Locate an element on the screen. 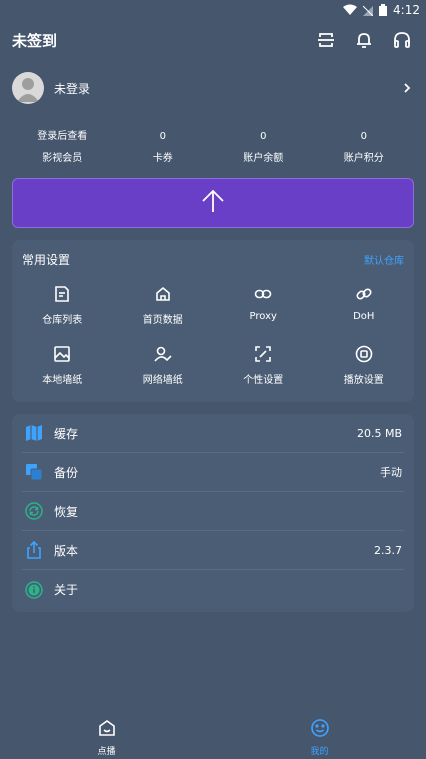  settings-item-network-wallpaper: 网络墙纸 is located at coordinates (163, 369).